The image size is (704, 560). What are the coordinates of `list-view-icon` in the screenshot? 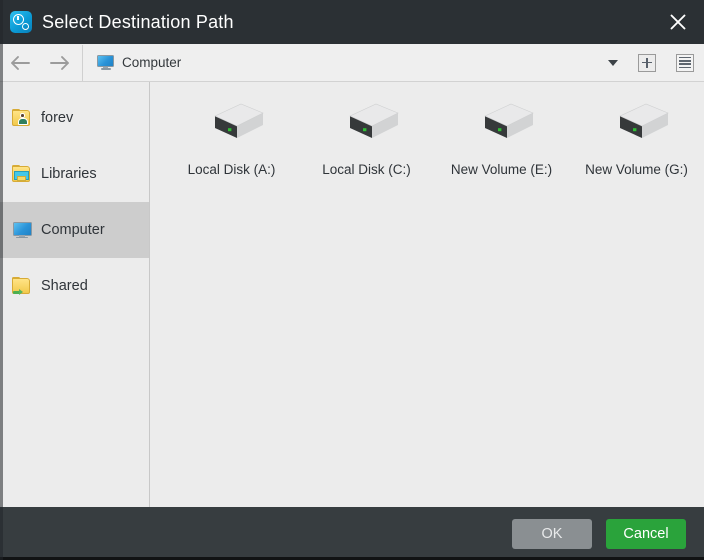 It's located at (685, 63).